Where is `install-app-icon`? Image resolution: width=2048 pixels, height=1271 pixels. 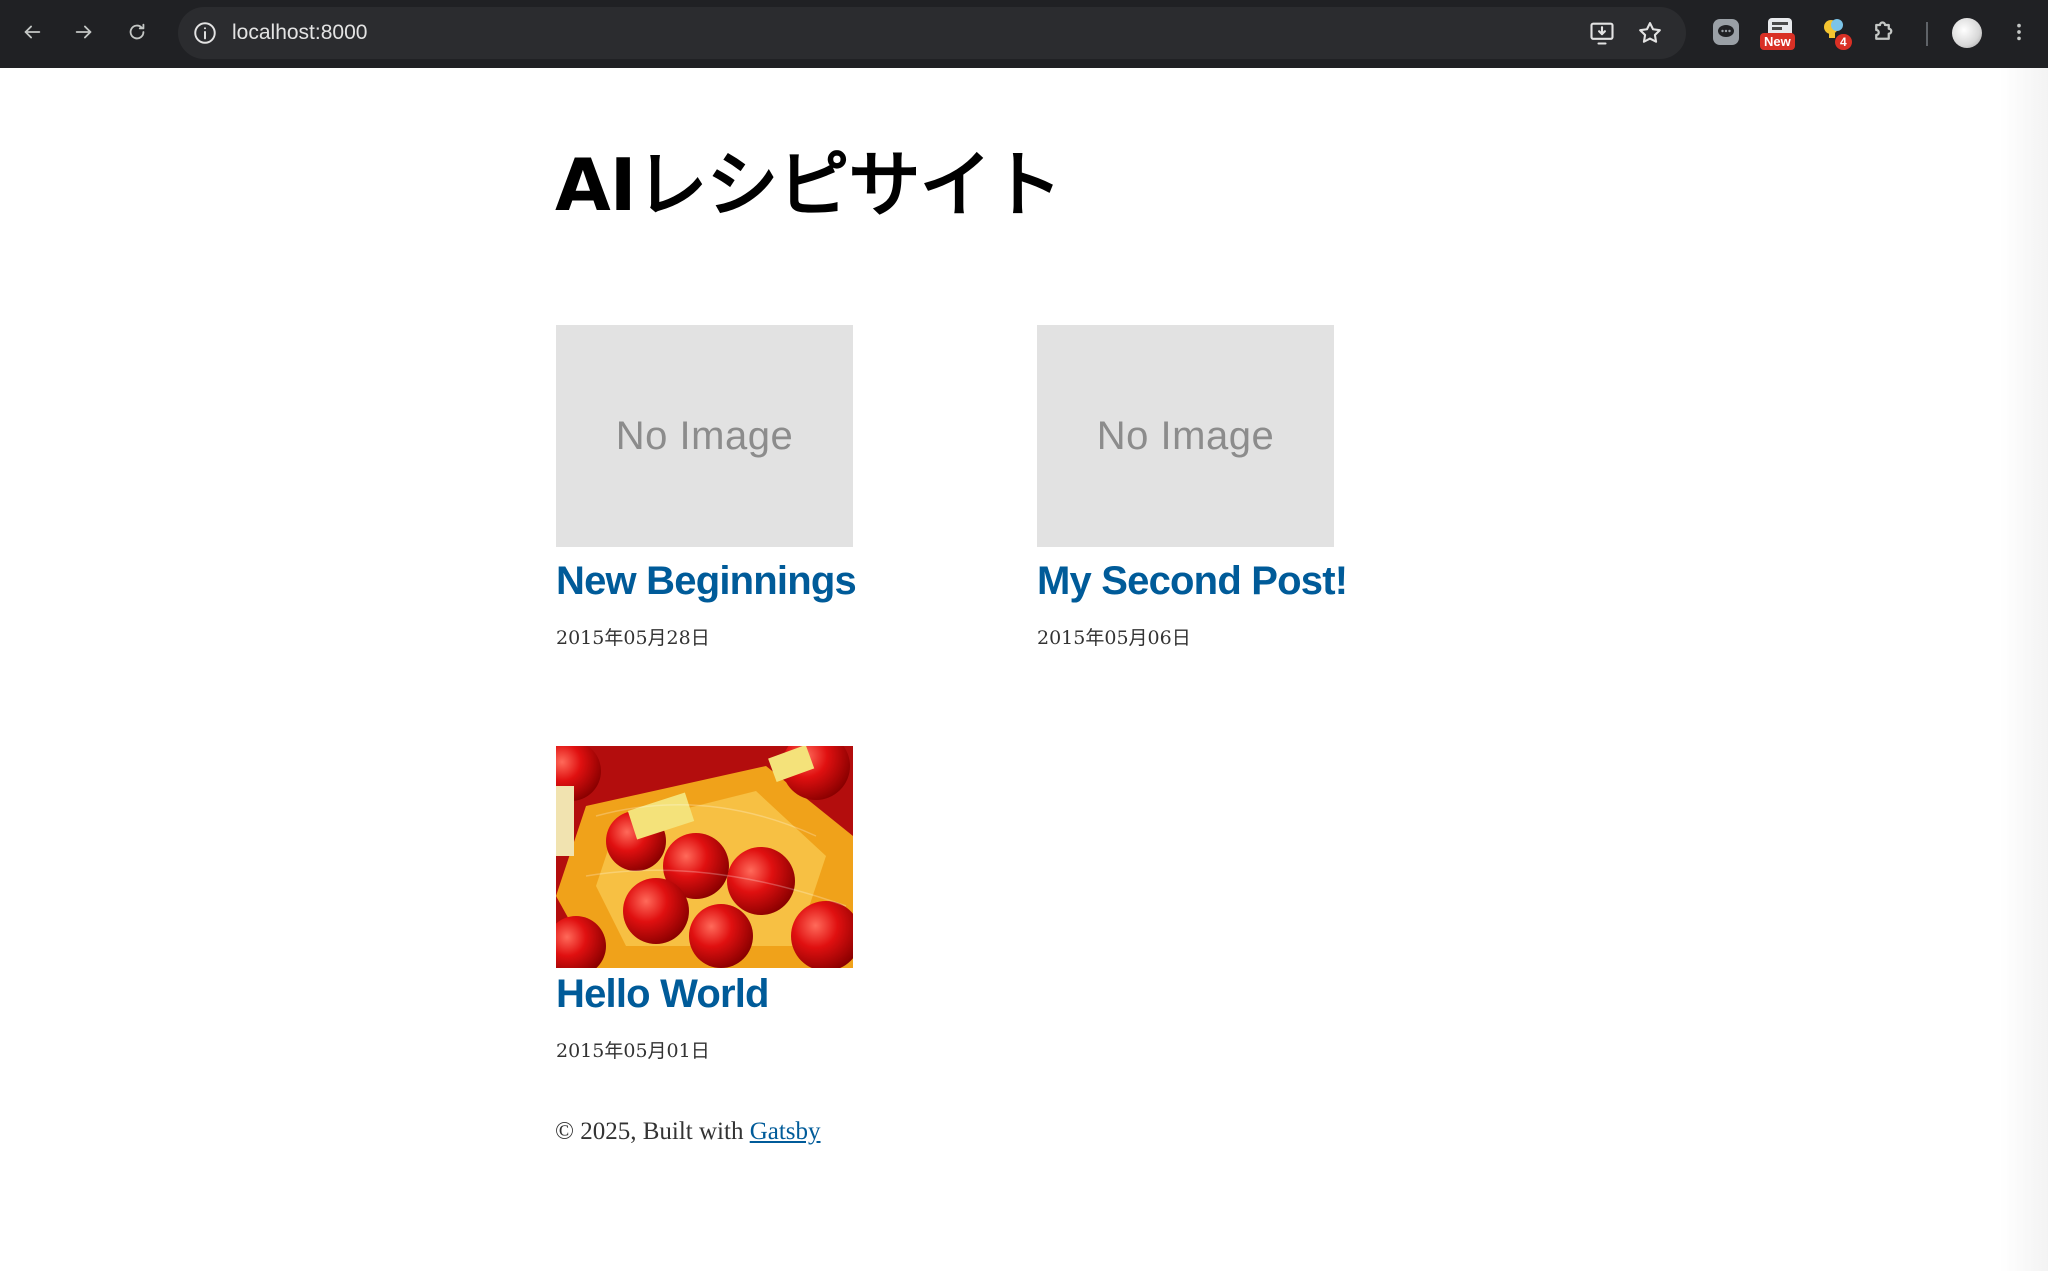
install-app-icon is located at coordinates (1602, 33).